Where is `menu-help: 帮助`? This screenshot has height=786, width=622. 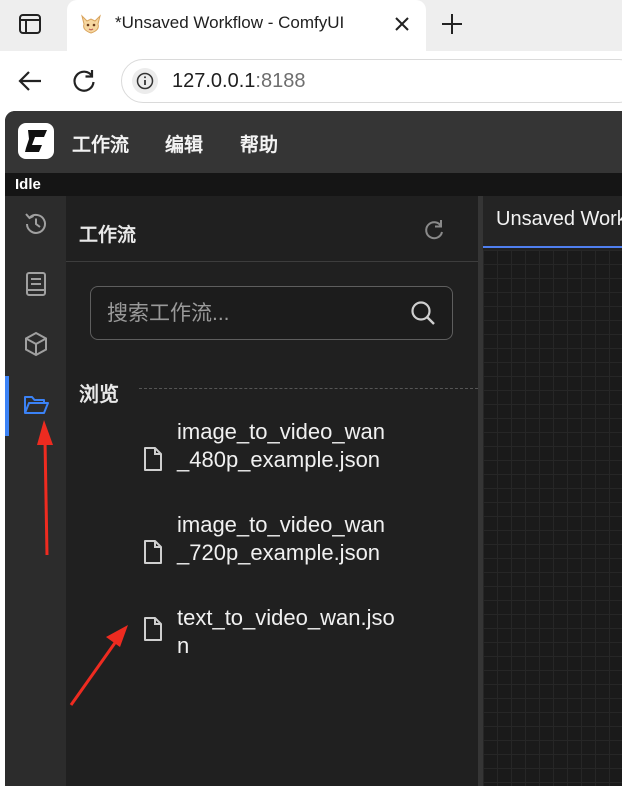 menu-help: 帮助 is located at coordinates (259, 143).